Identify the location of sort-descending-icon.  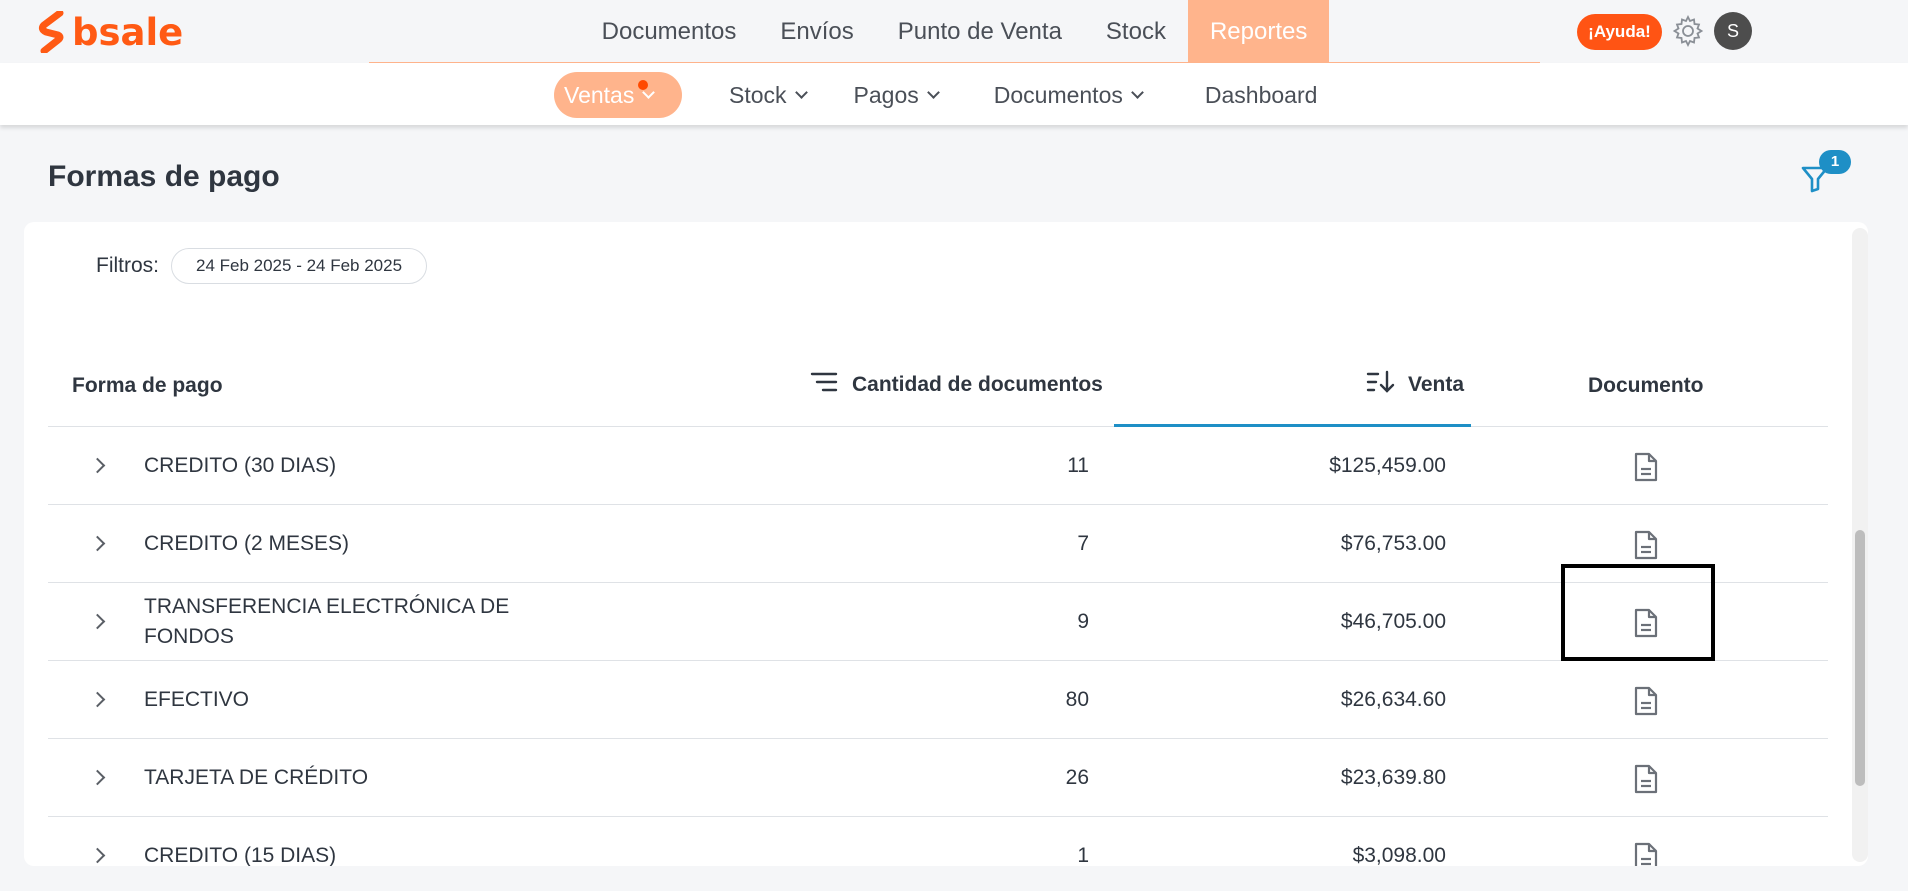
(1380, 381).